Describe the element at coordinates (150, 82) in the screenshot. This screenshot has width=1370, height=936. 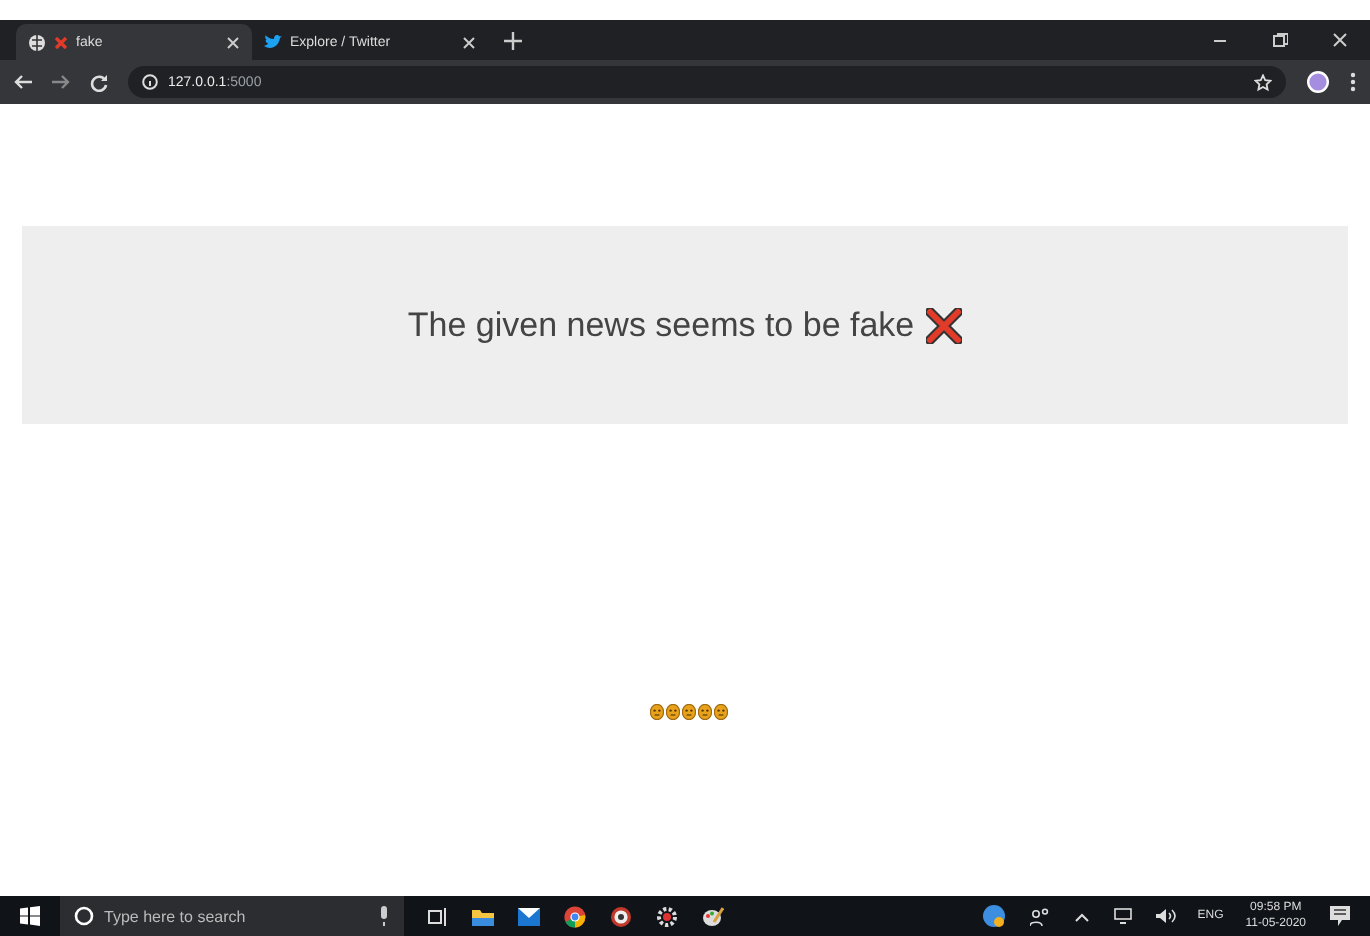
I see `info-icon` at that location.